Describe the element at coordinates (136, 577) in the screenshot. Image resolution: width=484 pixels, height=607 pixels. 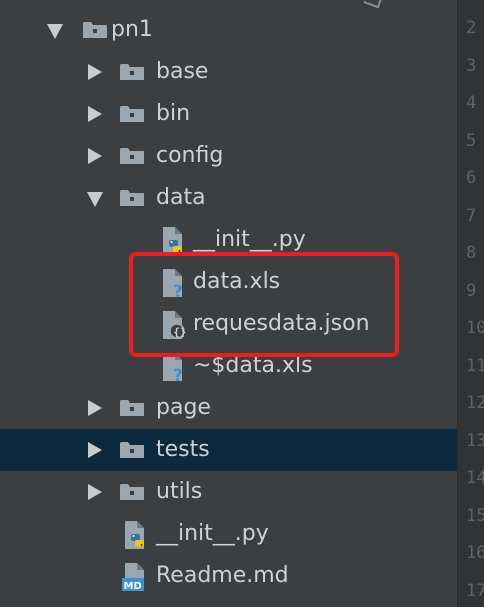
I see `markdown-file-icon: MD` at that location.